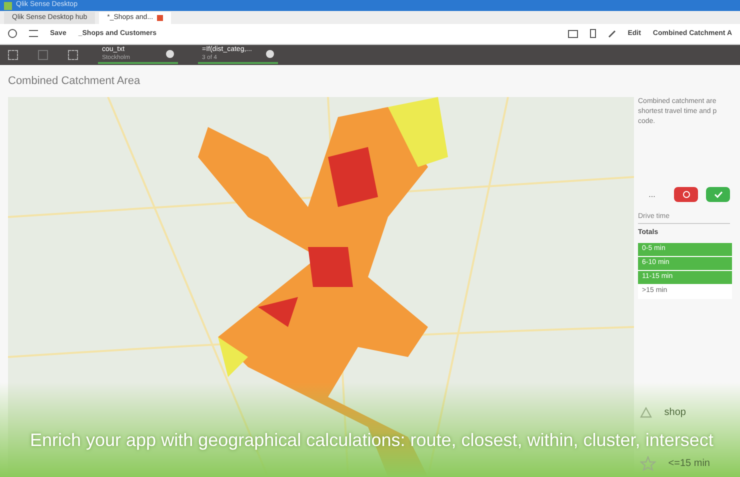  Describe the element at coordinates (646, 412) in the screenshot. I see `triangle-icon` at that location.